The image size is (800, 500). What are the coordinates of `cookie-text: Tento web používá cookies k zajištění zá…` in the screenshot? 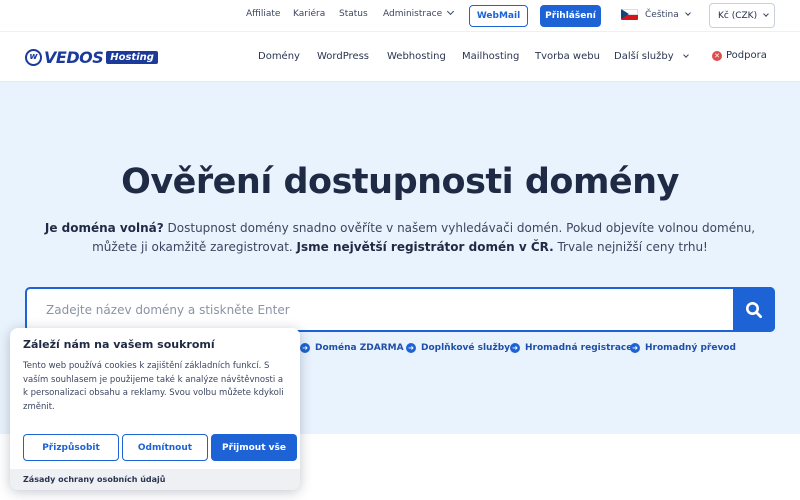 It's located at (153, 386).